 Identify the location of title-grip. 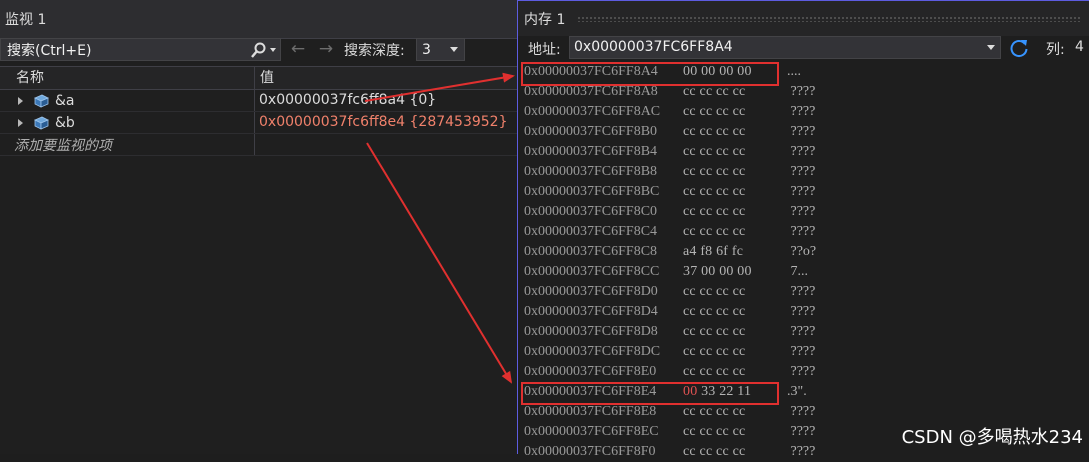
(829, 18).